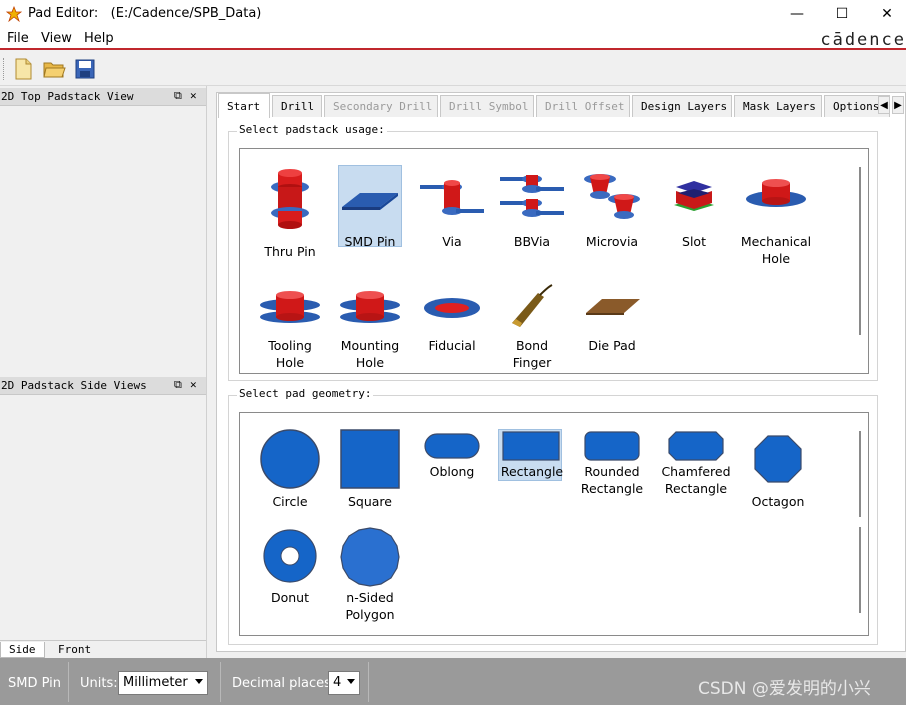 This screenshot has height=705, width=906. I want to click on geometry-item-oblong: Oblong, so click(452, 468).